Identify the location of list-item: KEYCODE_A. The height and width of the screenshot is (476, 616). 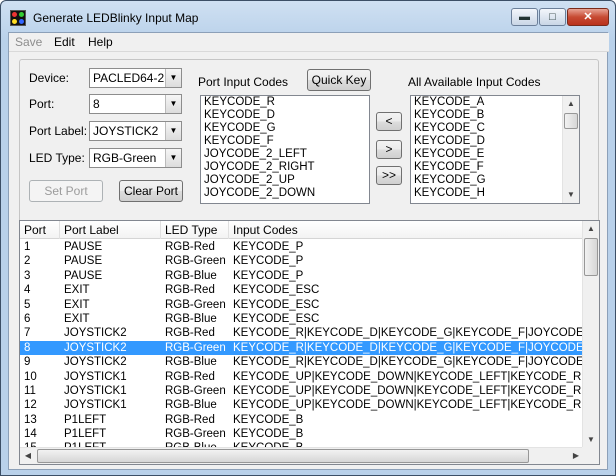
(487, 102).